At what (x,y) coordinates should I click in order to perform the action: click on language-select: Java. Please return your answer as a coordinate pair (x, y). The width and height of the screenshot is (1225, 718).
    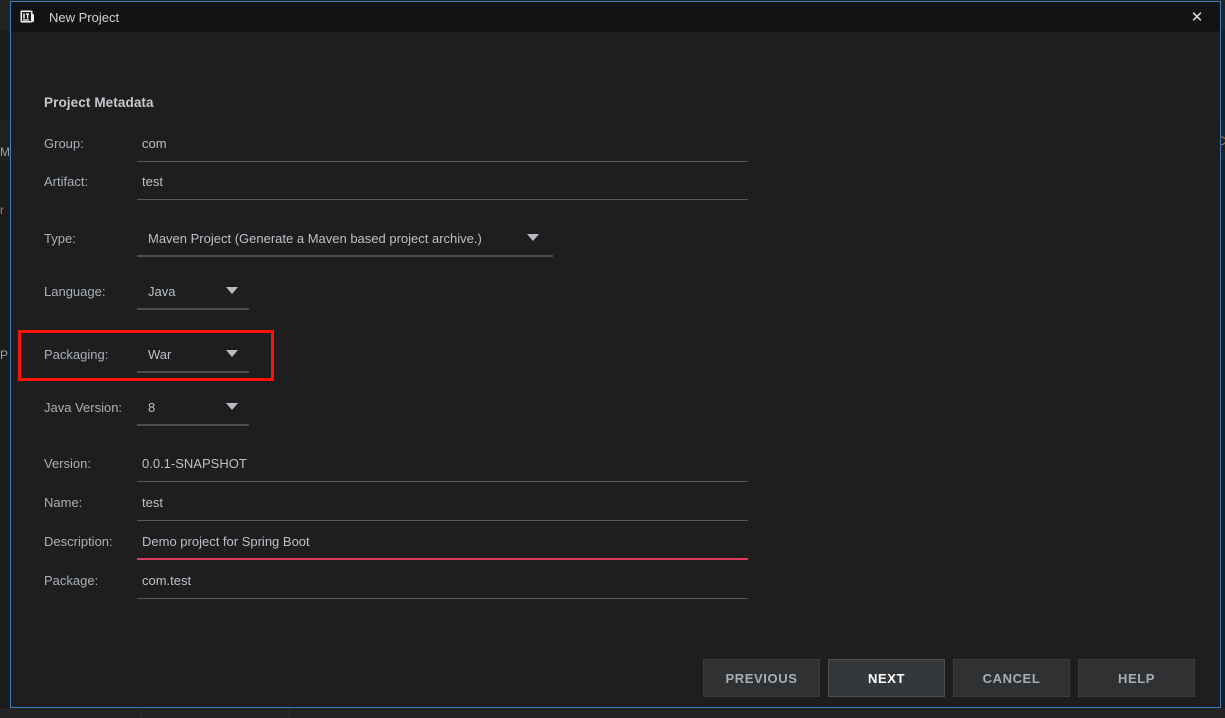
    Looking at the image, I should click on (161, 291).